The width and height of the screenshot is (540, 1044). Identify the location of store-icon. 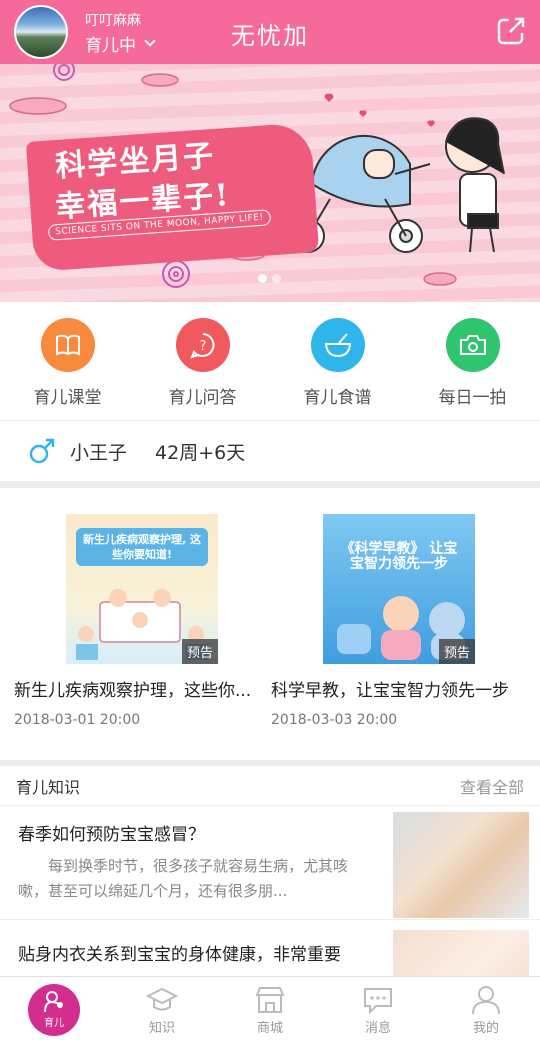
(270, 1000).